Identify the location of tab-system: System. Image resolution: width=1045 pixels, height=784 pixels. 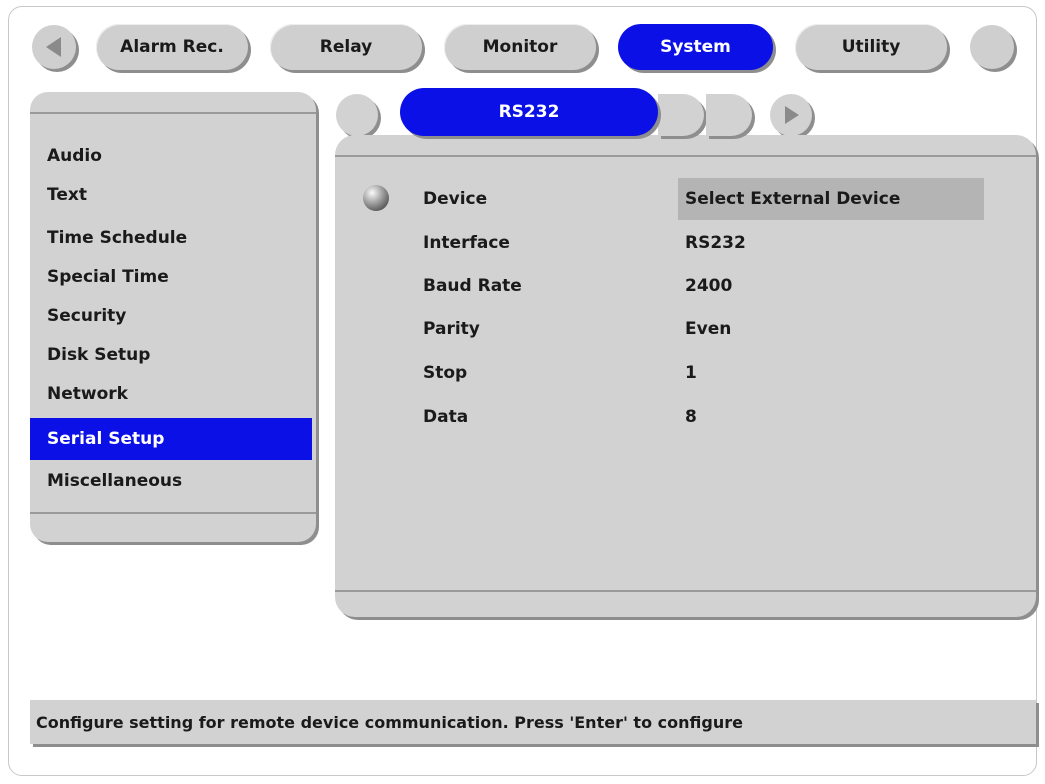
(695, 47).